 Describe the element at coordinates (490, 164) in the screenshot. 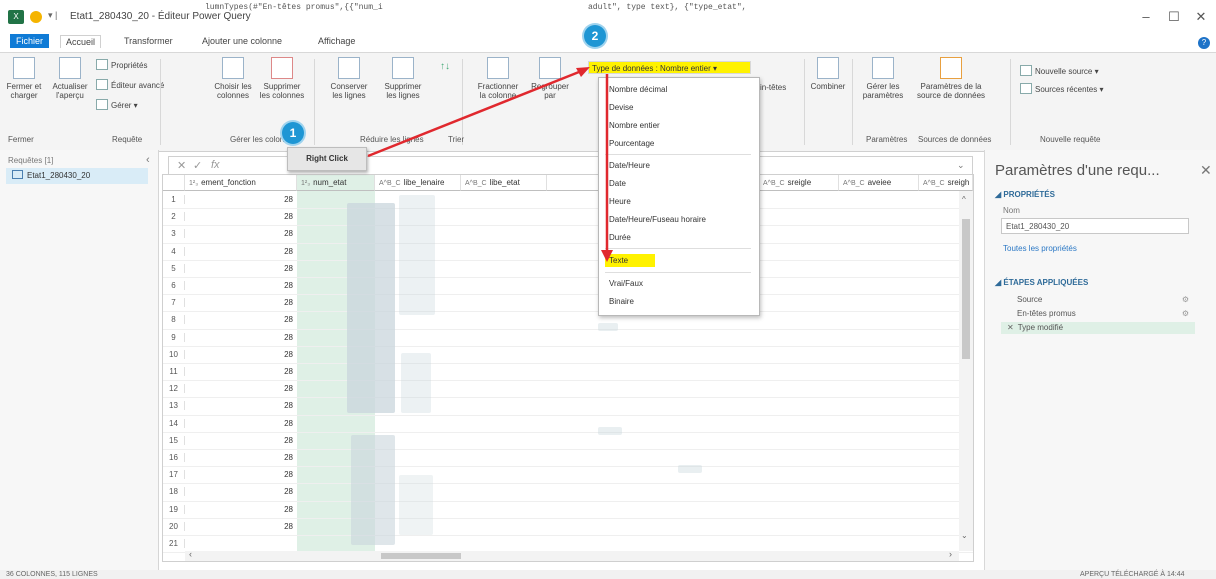

I see `annotation-arrows` at that location.